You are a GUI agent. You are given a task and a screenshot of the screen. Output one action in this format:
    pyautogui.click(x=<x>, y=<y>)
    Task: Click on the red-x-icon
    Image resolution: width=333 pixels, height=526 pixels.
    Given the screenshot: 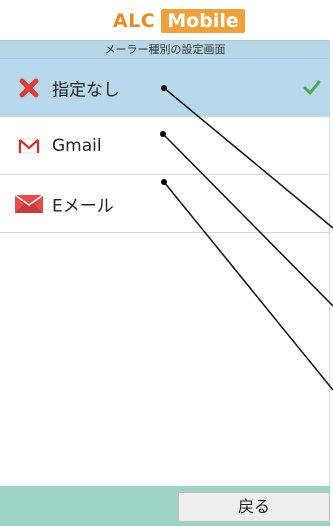 What is the action you would take?
    pyautogui.click(x=29, y=88)
    